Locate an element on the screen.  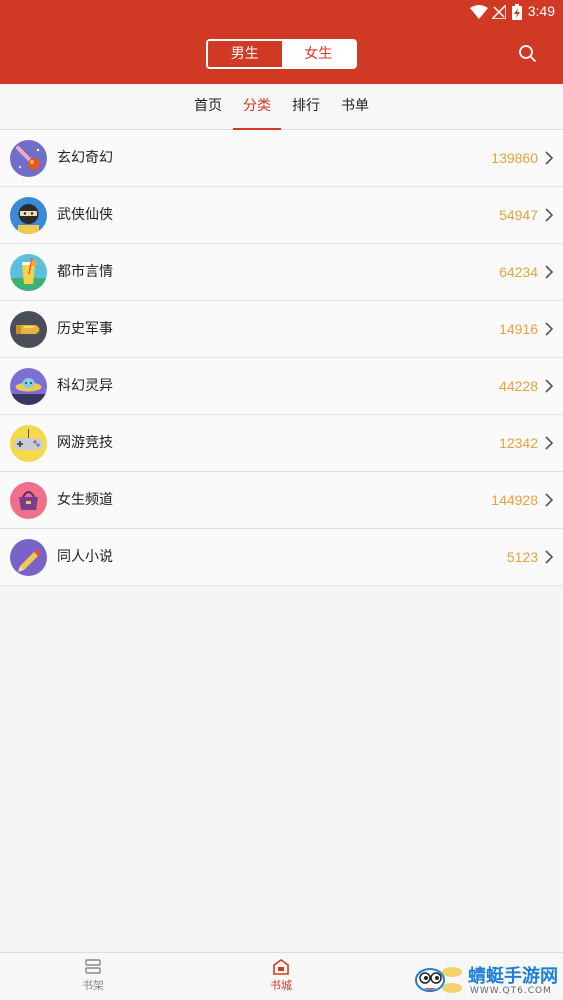
category-count: 44228 is located at coordinates (518, 386).